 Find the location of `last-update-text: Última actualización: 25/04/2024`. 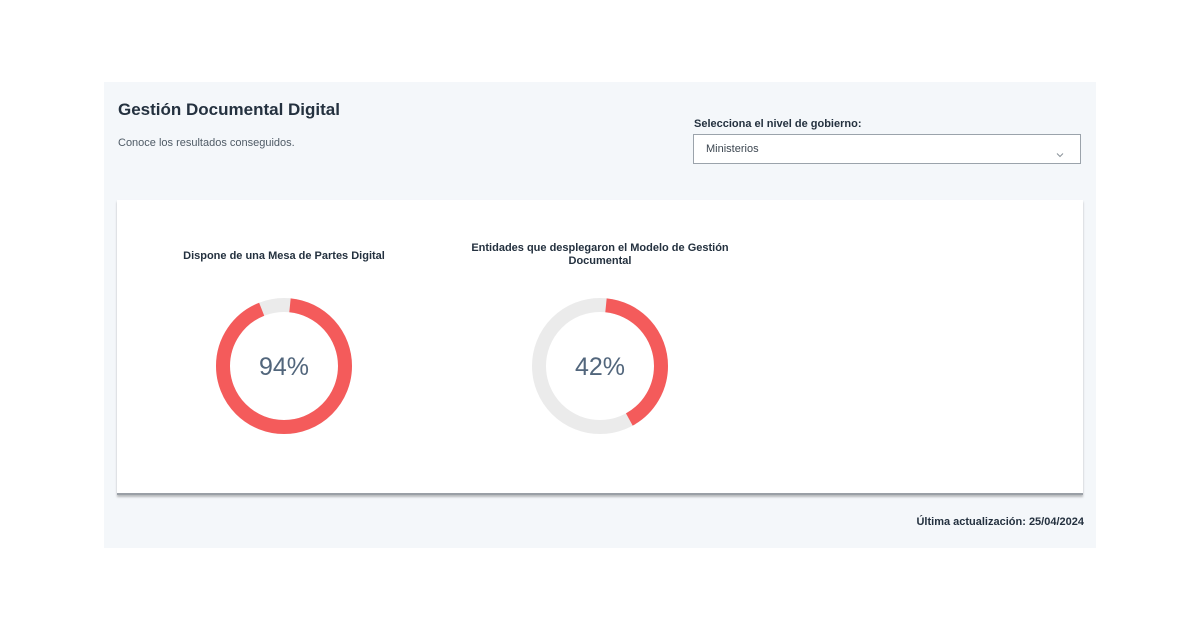

last-update-text: Última actualización: 25/04/2024 is located at coordinates (1000, 522).